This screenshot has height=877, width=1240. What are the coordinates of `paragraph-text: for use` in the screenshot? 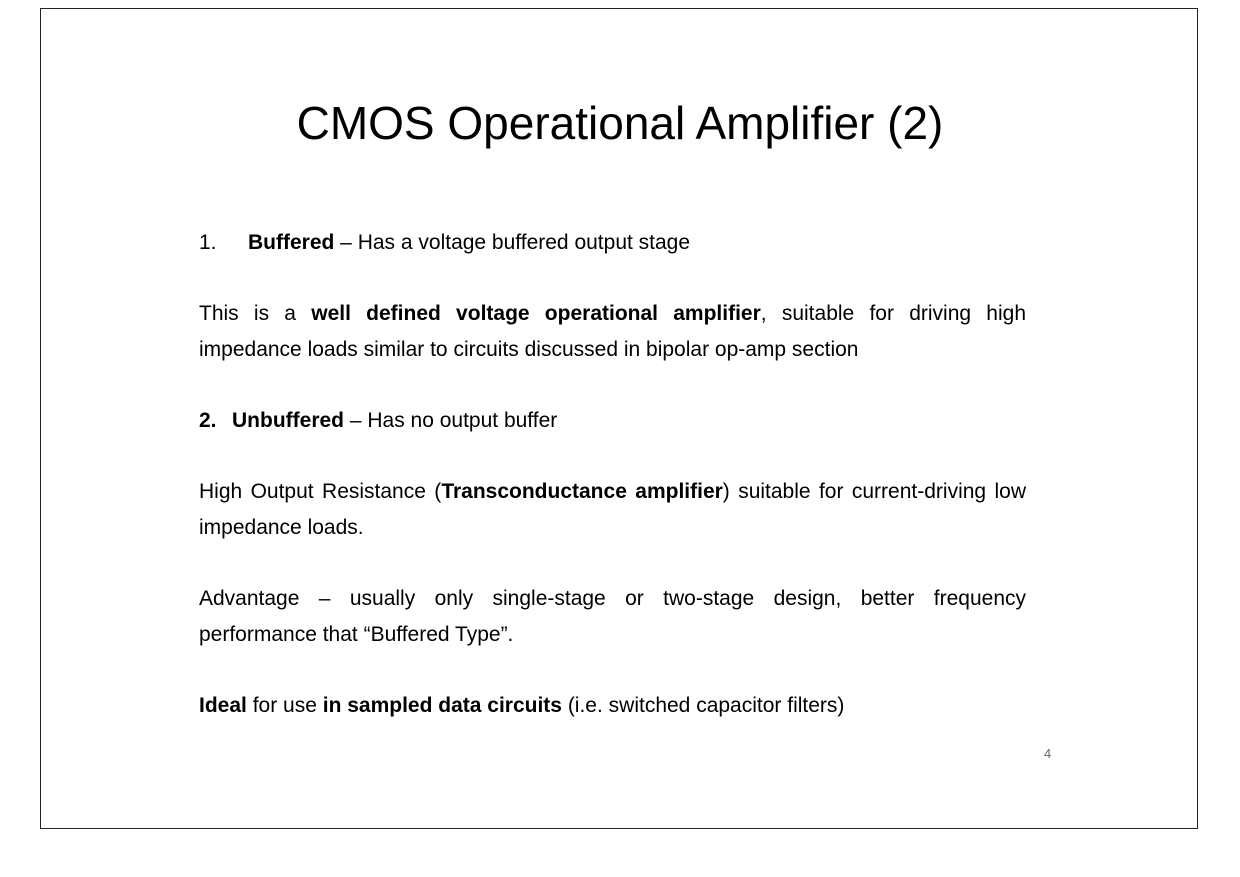 It's located at (284, 705).